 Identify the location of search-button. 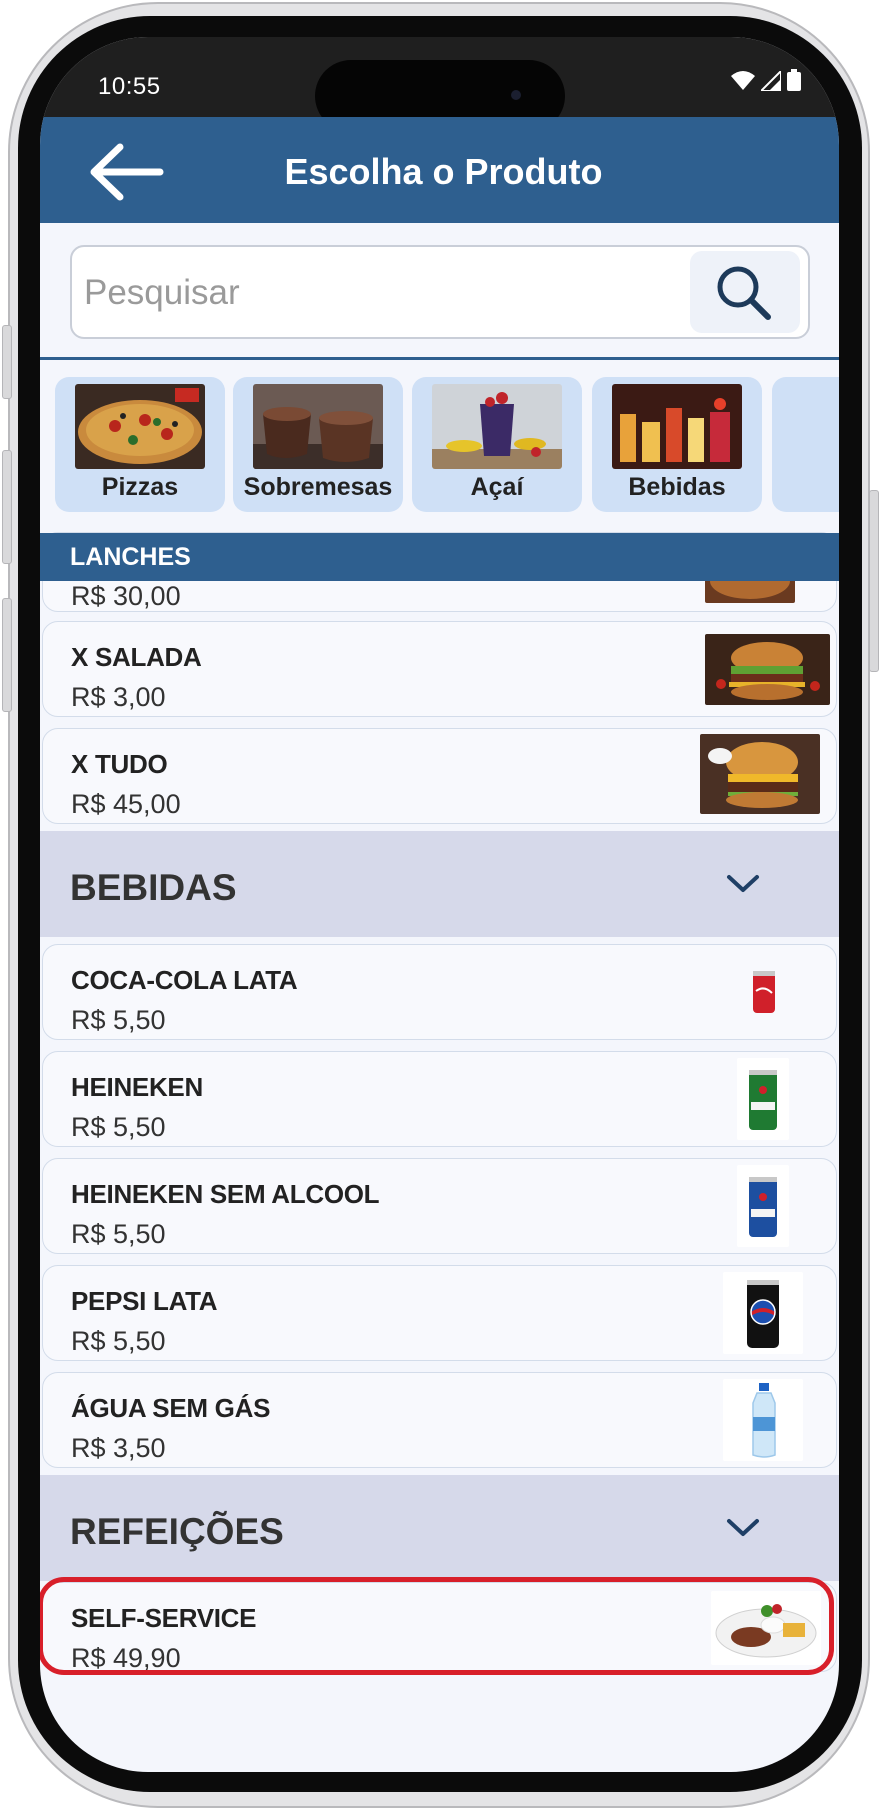
(745, 292).